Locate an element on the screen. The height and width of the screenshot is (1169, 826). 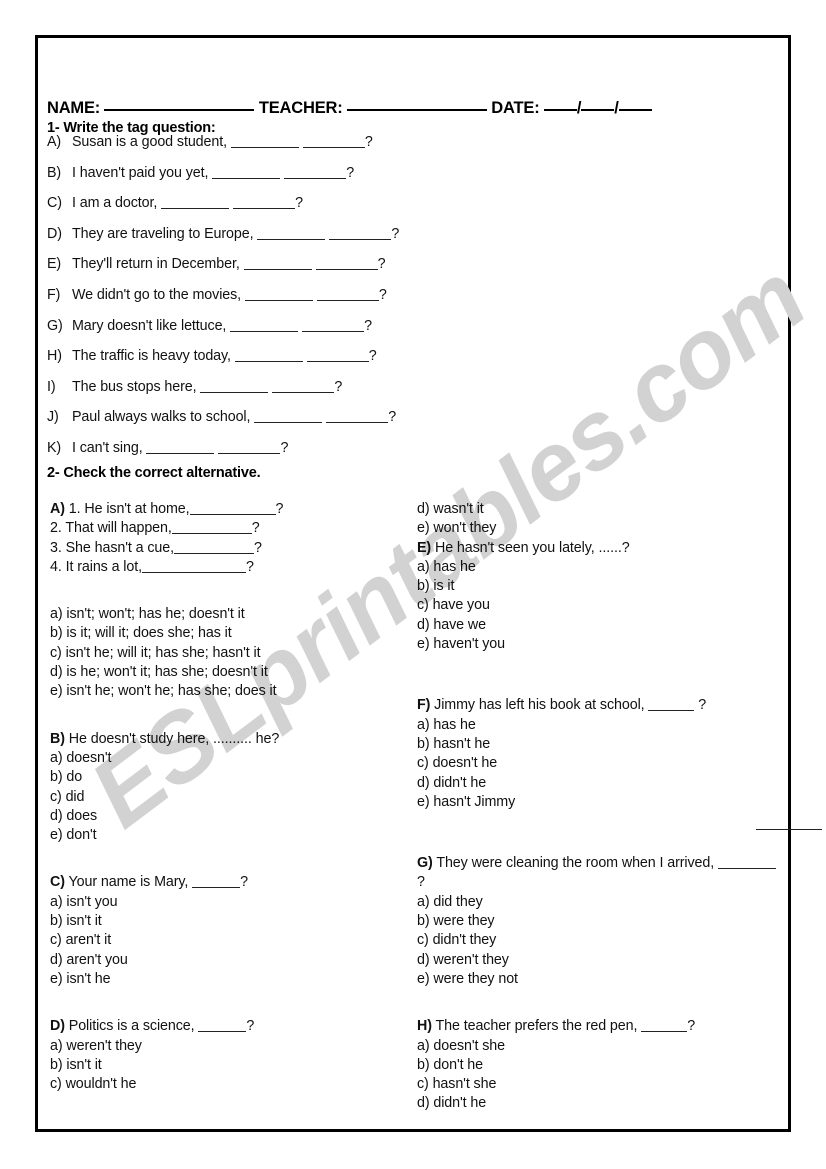
date-year-blank is located at coordinates (635, 104).